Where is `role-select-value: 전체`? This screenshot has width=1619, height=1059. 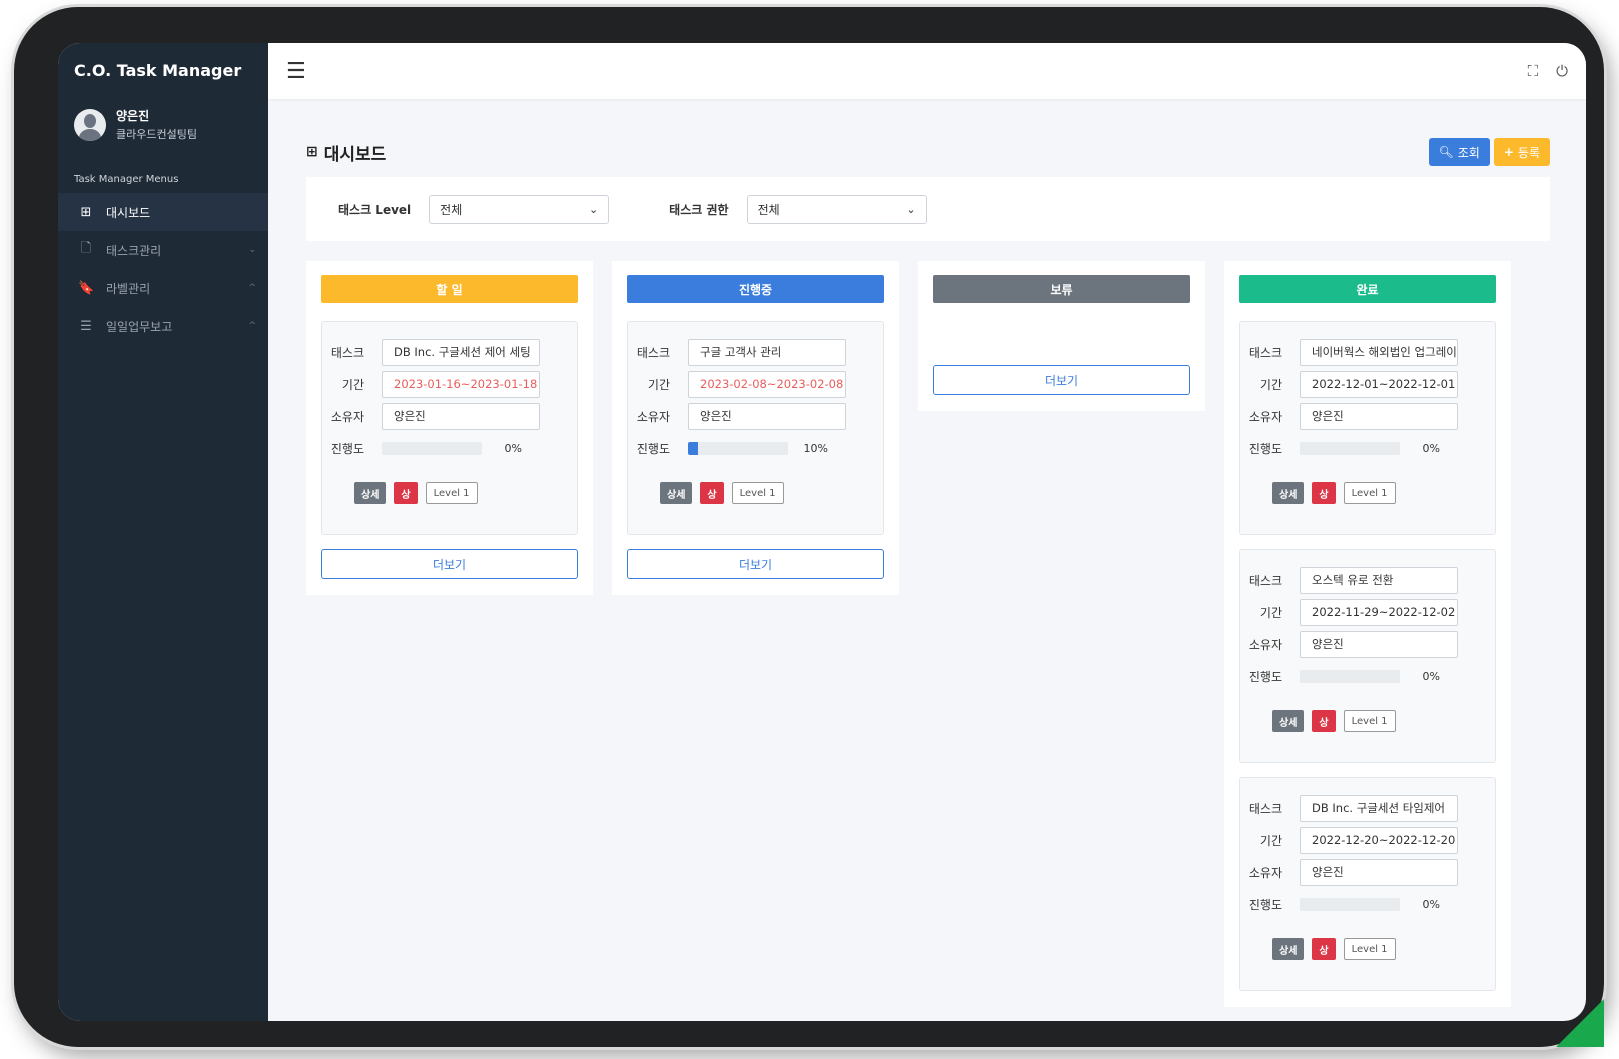
role-select-value: 전체 is located at coordinates (768, 209).